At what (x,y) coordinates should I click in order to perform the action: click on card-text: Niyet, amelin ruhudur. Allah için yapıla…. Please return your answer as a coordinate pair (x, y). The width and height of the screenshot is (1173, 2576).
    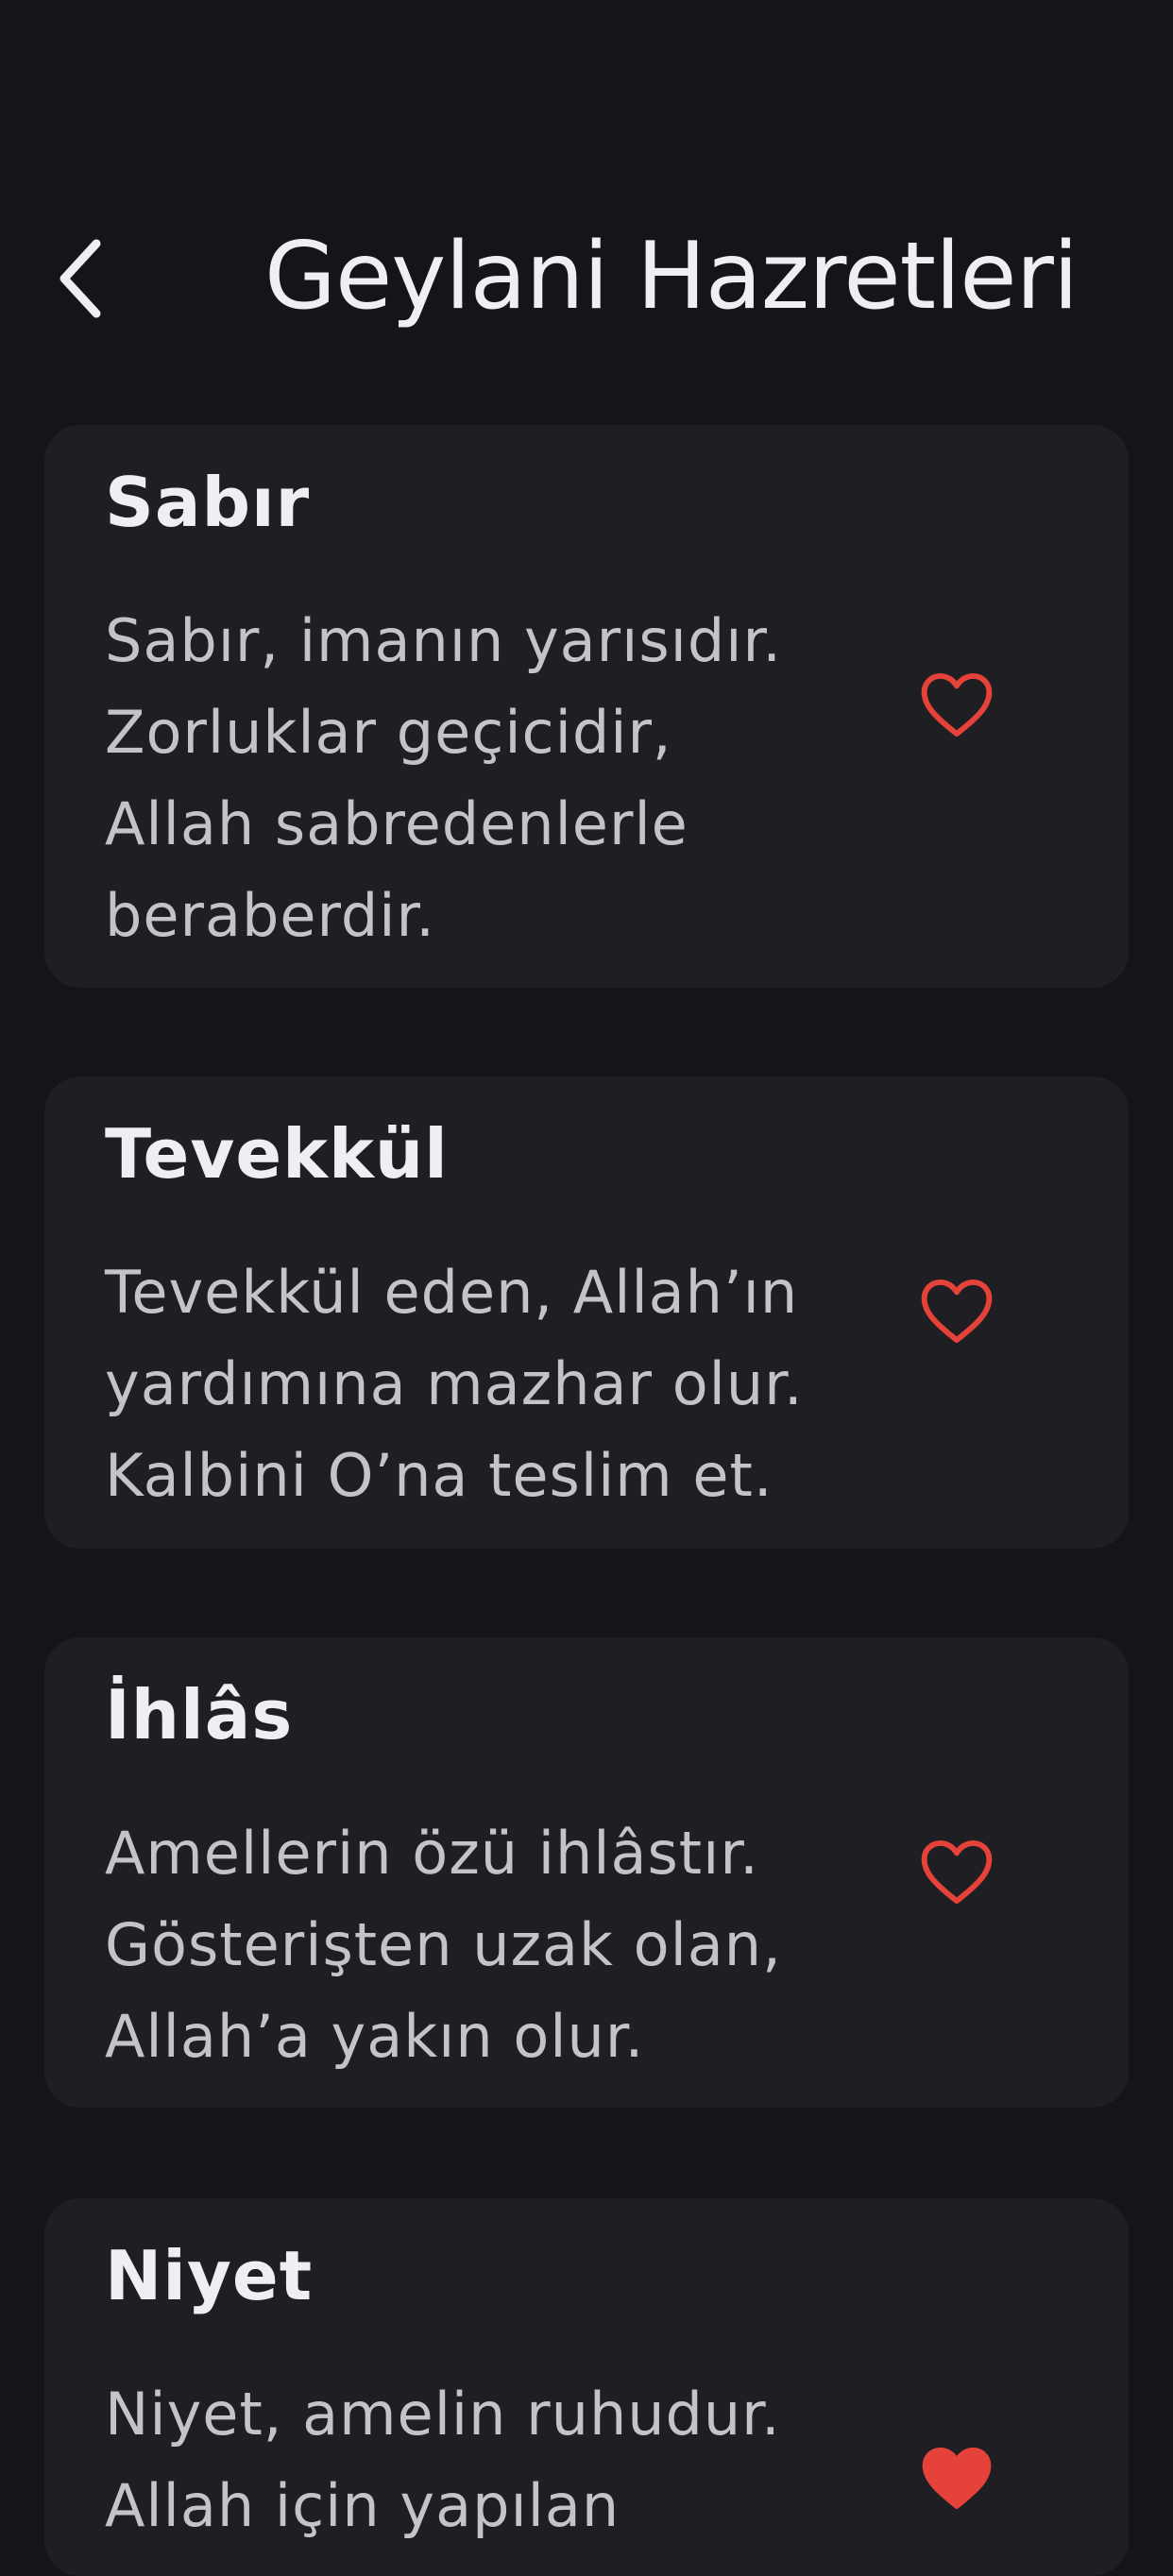
    Looking at the image, I should click on (443, 2460).